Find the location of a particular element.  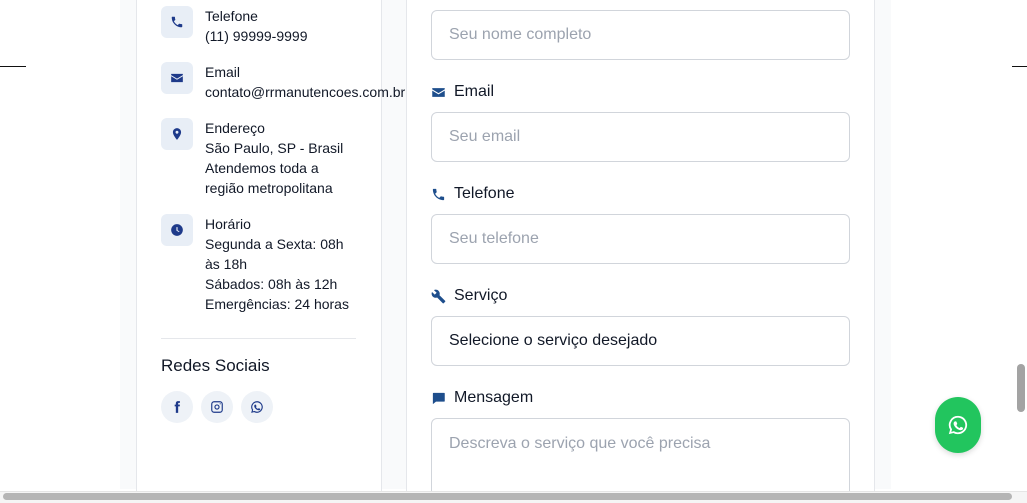

service-select: Selecione o serviço desejado is located at coordinates (640, 341).